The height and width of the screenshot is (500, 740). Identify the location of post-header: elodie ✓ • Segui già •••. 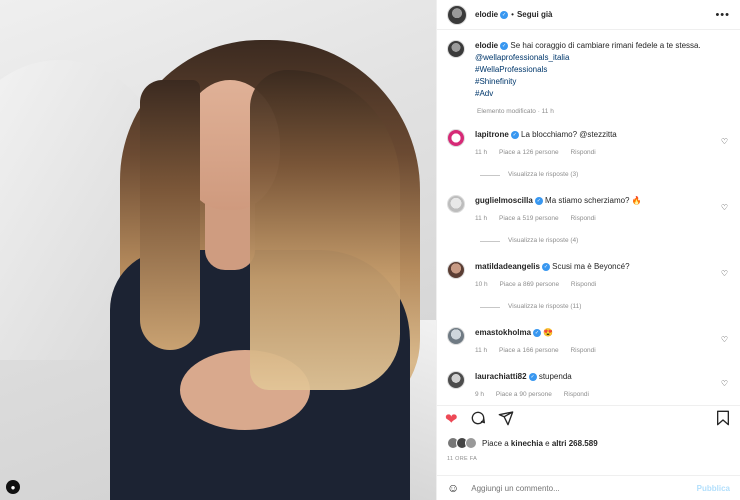
(588, 15).